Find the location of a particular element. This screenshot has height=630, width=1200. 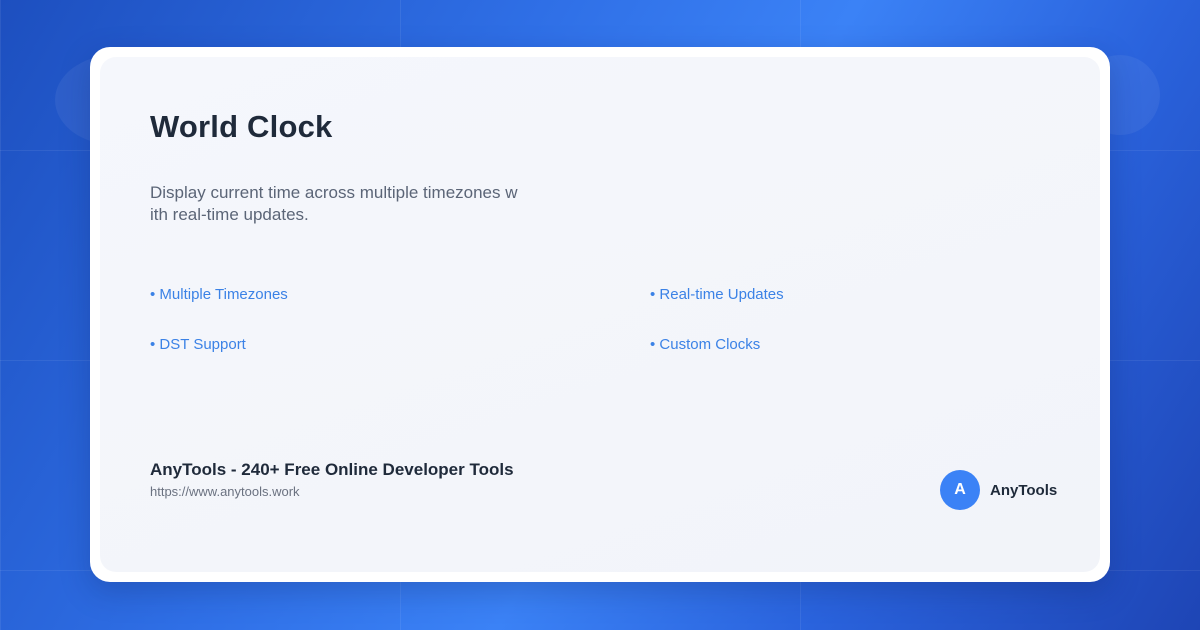

brand-badge: A AnyTools is located at coordinates (998, 490).